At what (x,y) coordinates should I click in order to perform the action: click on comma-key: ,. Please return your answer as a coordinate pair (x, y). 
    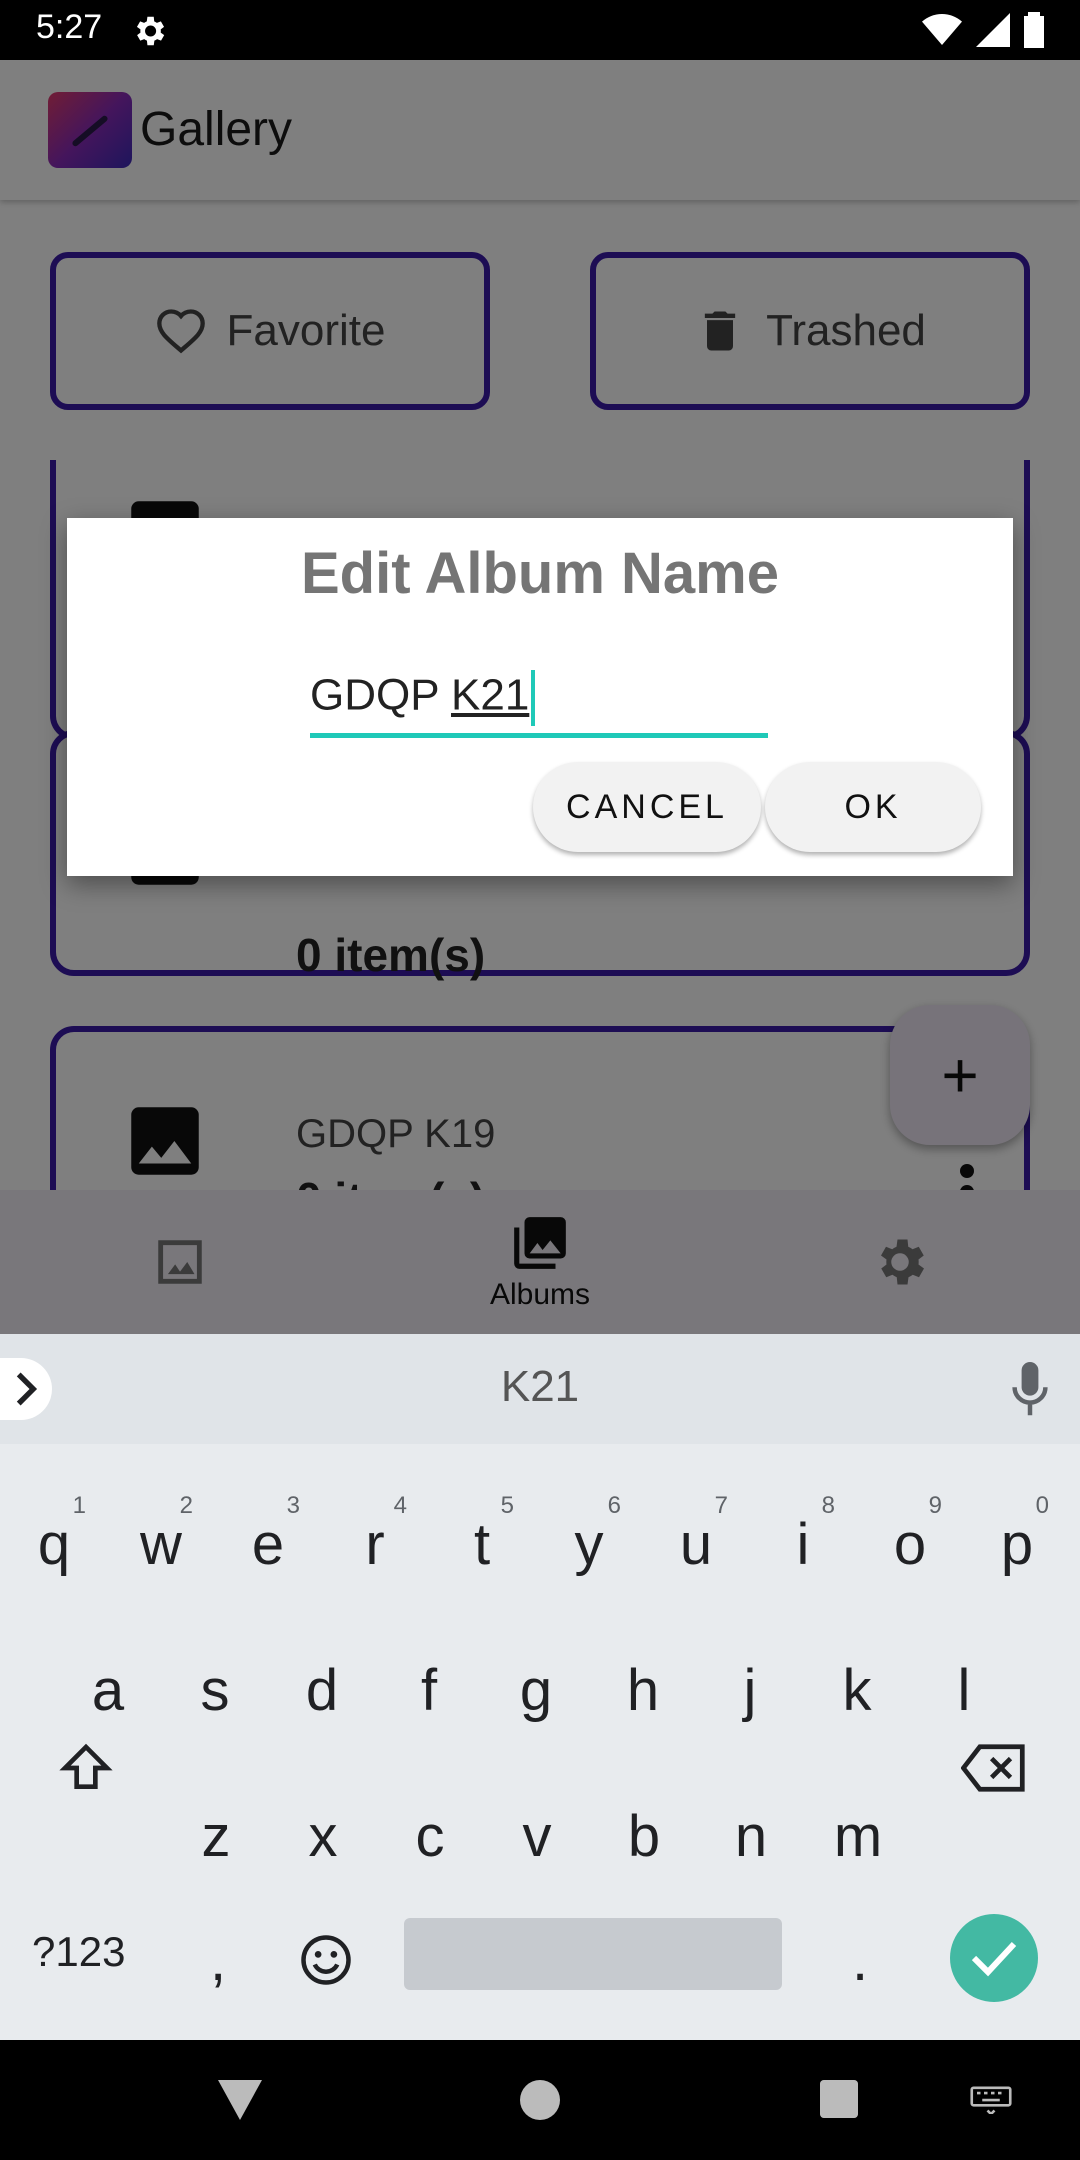
    Looking at the image, I should click on (218, 1960).